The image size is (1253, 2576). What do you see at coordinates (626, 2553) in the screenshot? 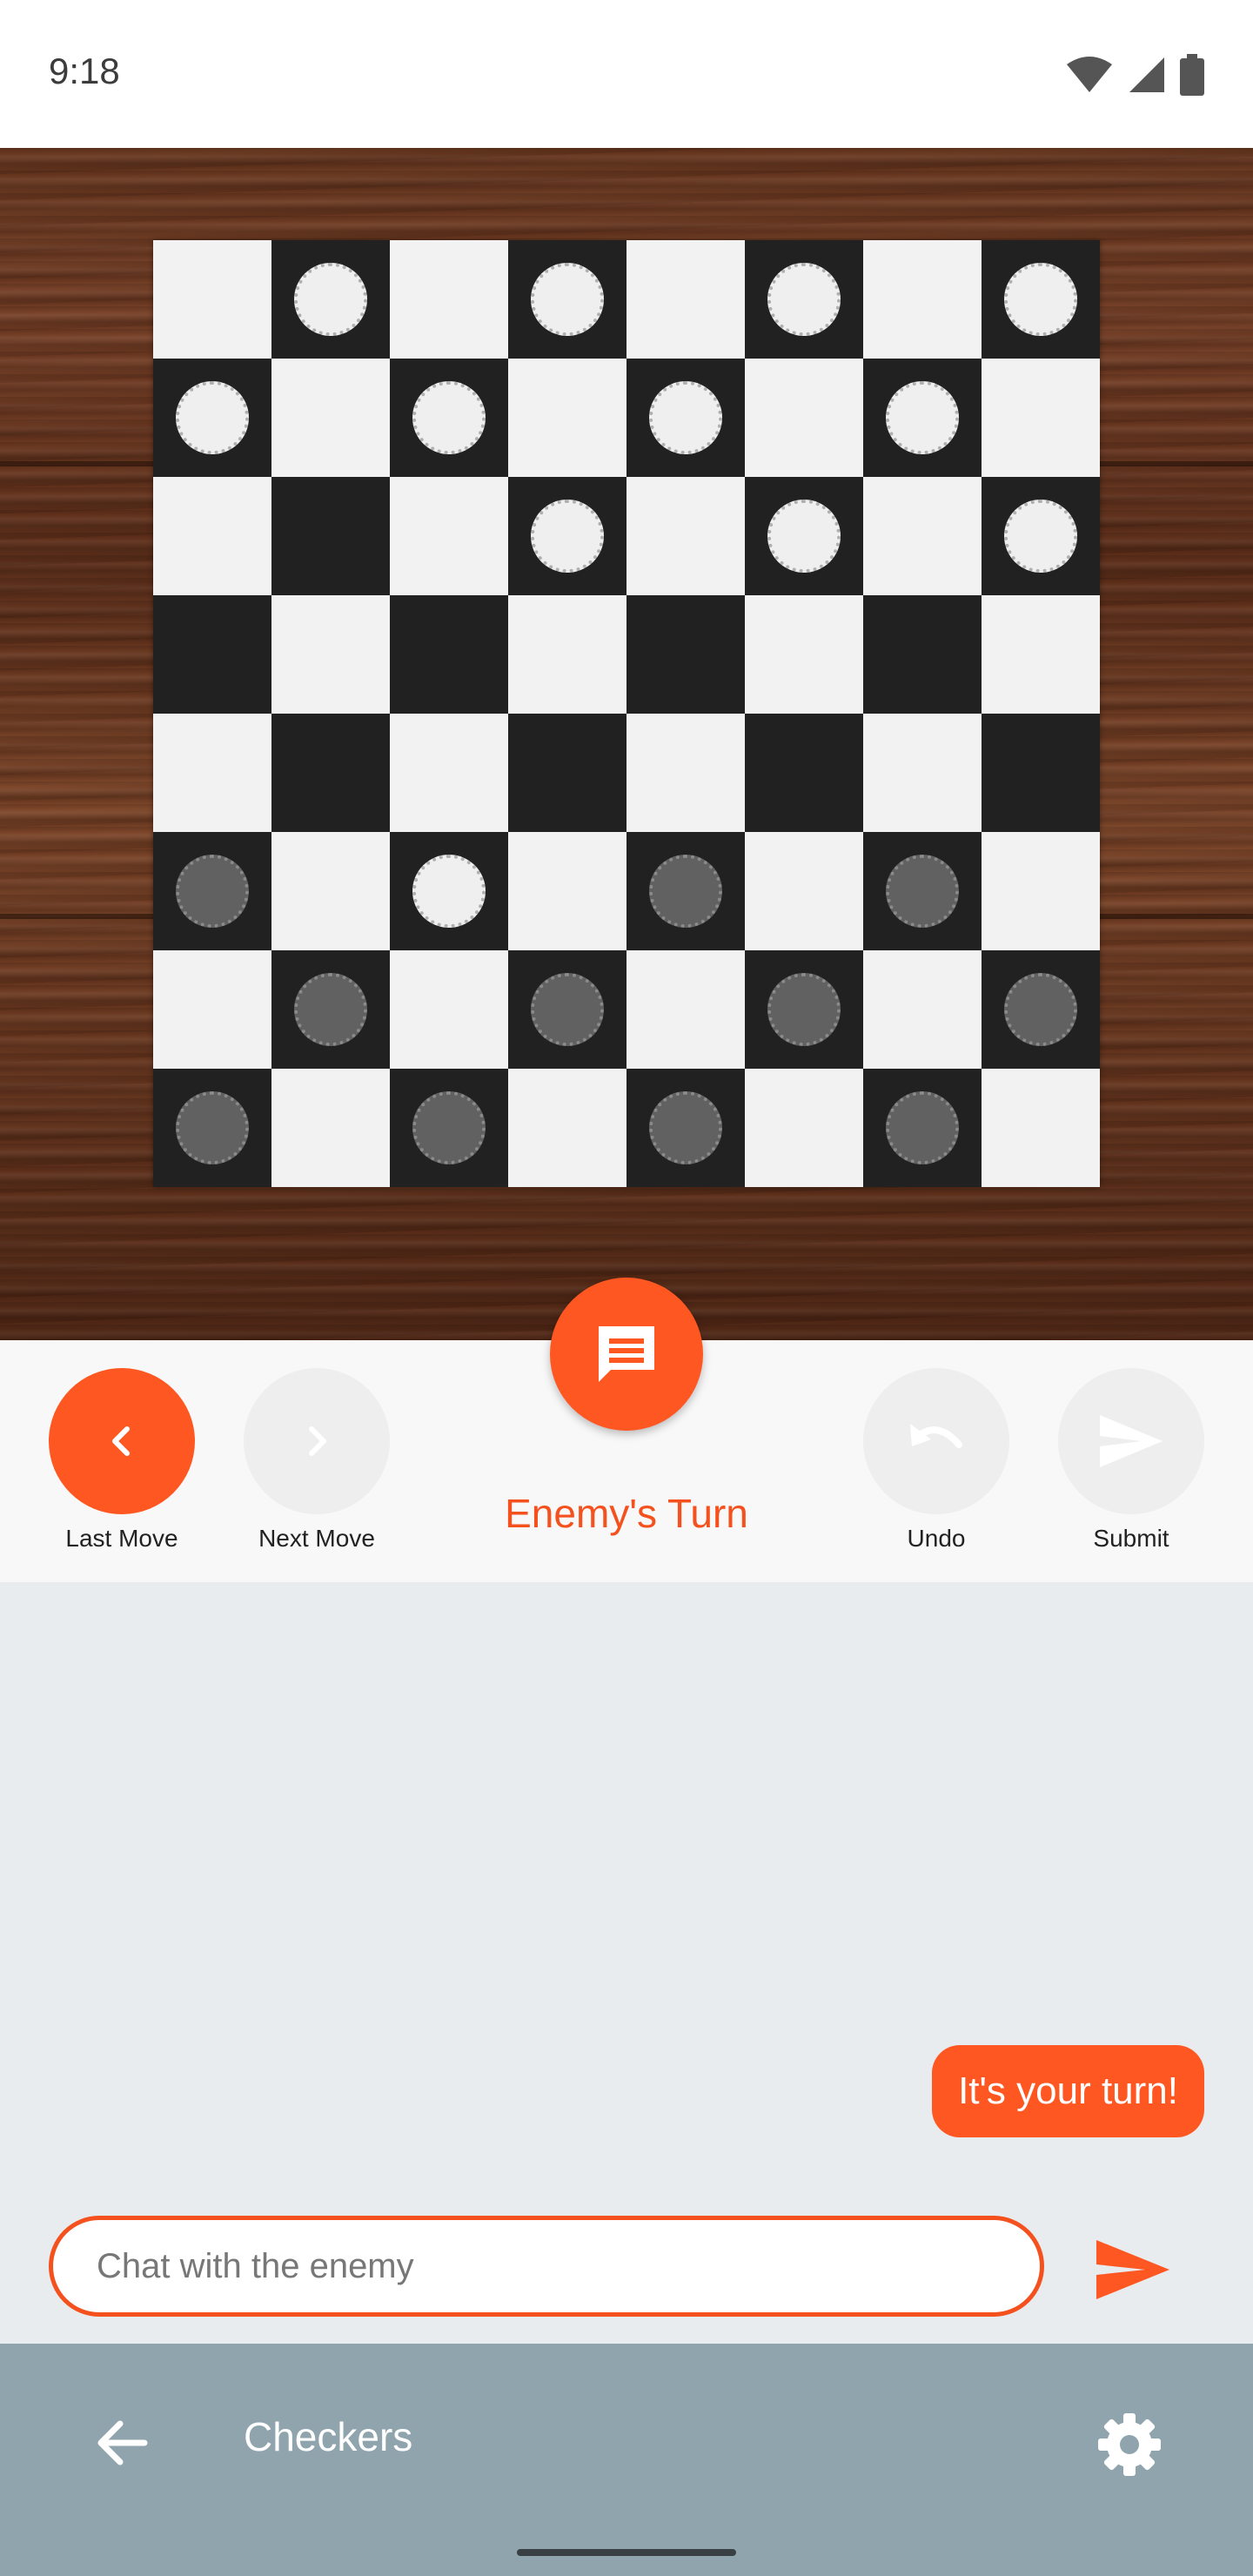
I see `home-indicator` at bounding box center [626, 2553].